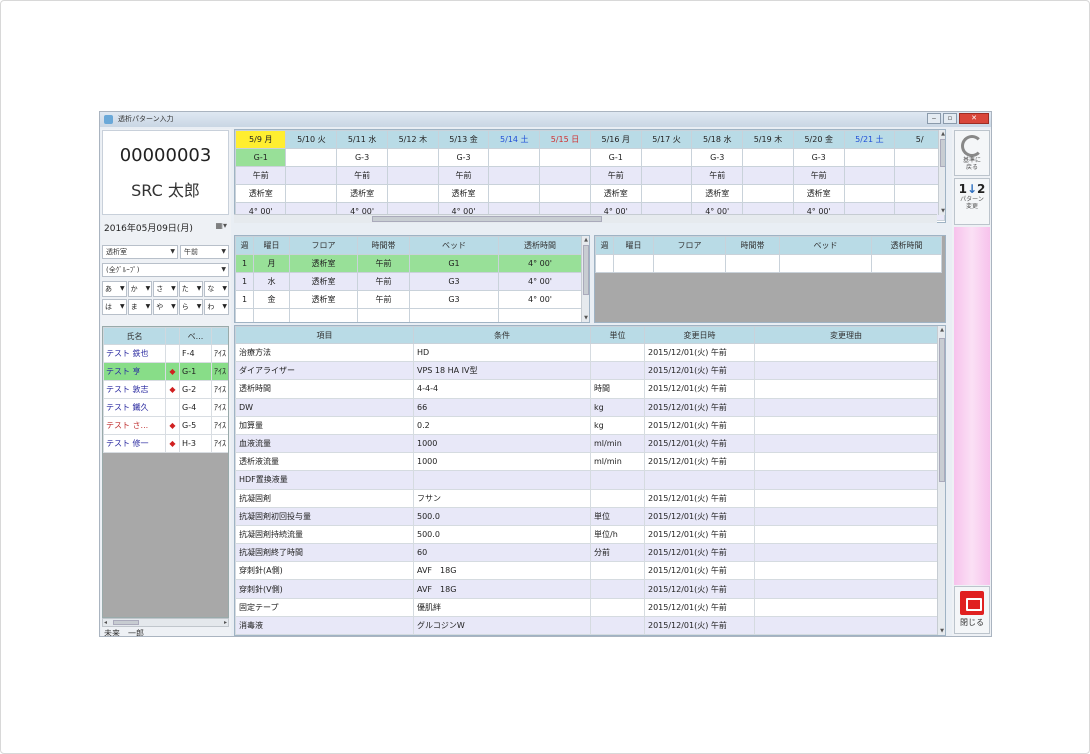  Describe the element at coordinates (165, 353) in the screenshot. I see `patient-row: テスト 鉄也 F-4 ｱｲｽ` at that location.